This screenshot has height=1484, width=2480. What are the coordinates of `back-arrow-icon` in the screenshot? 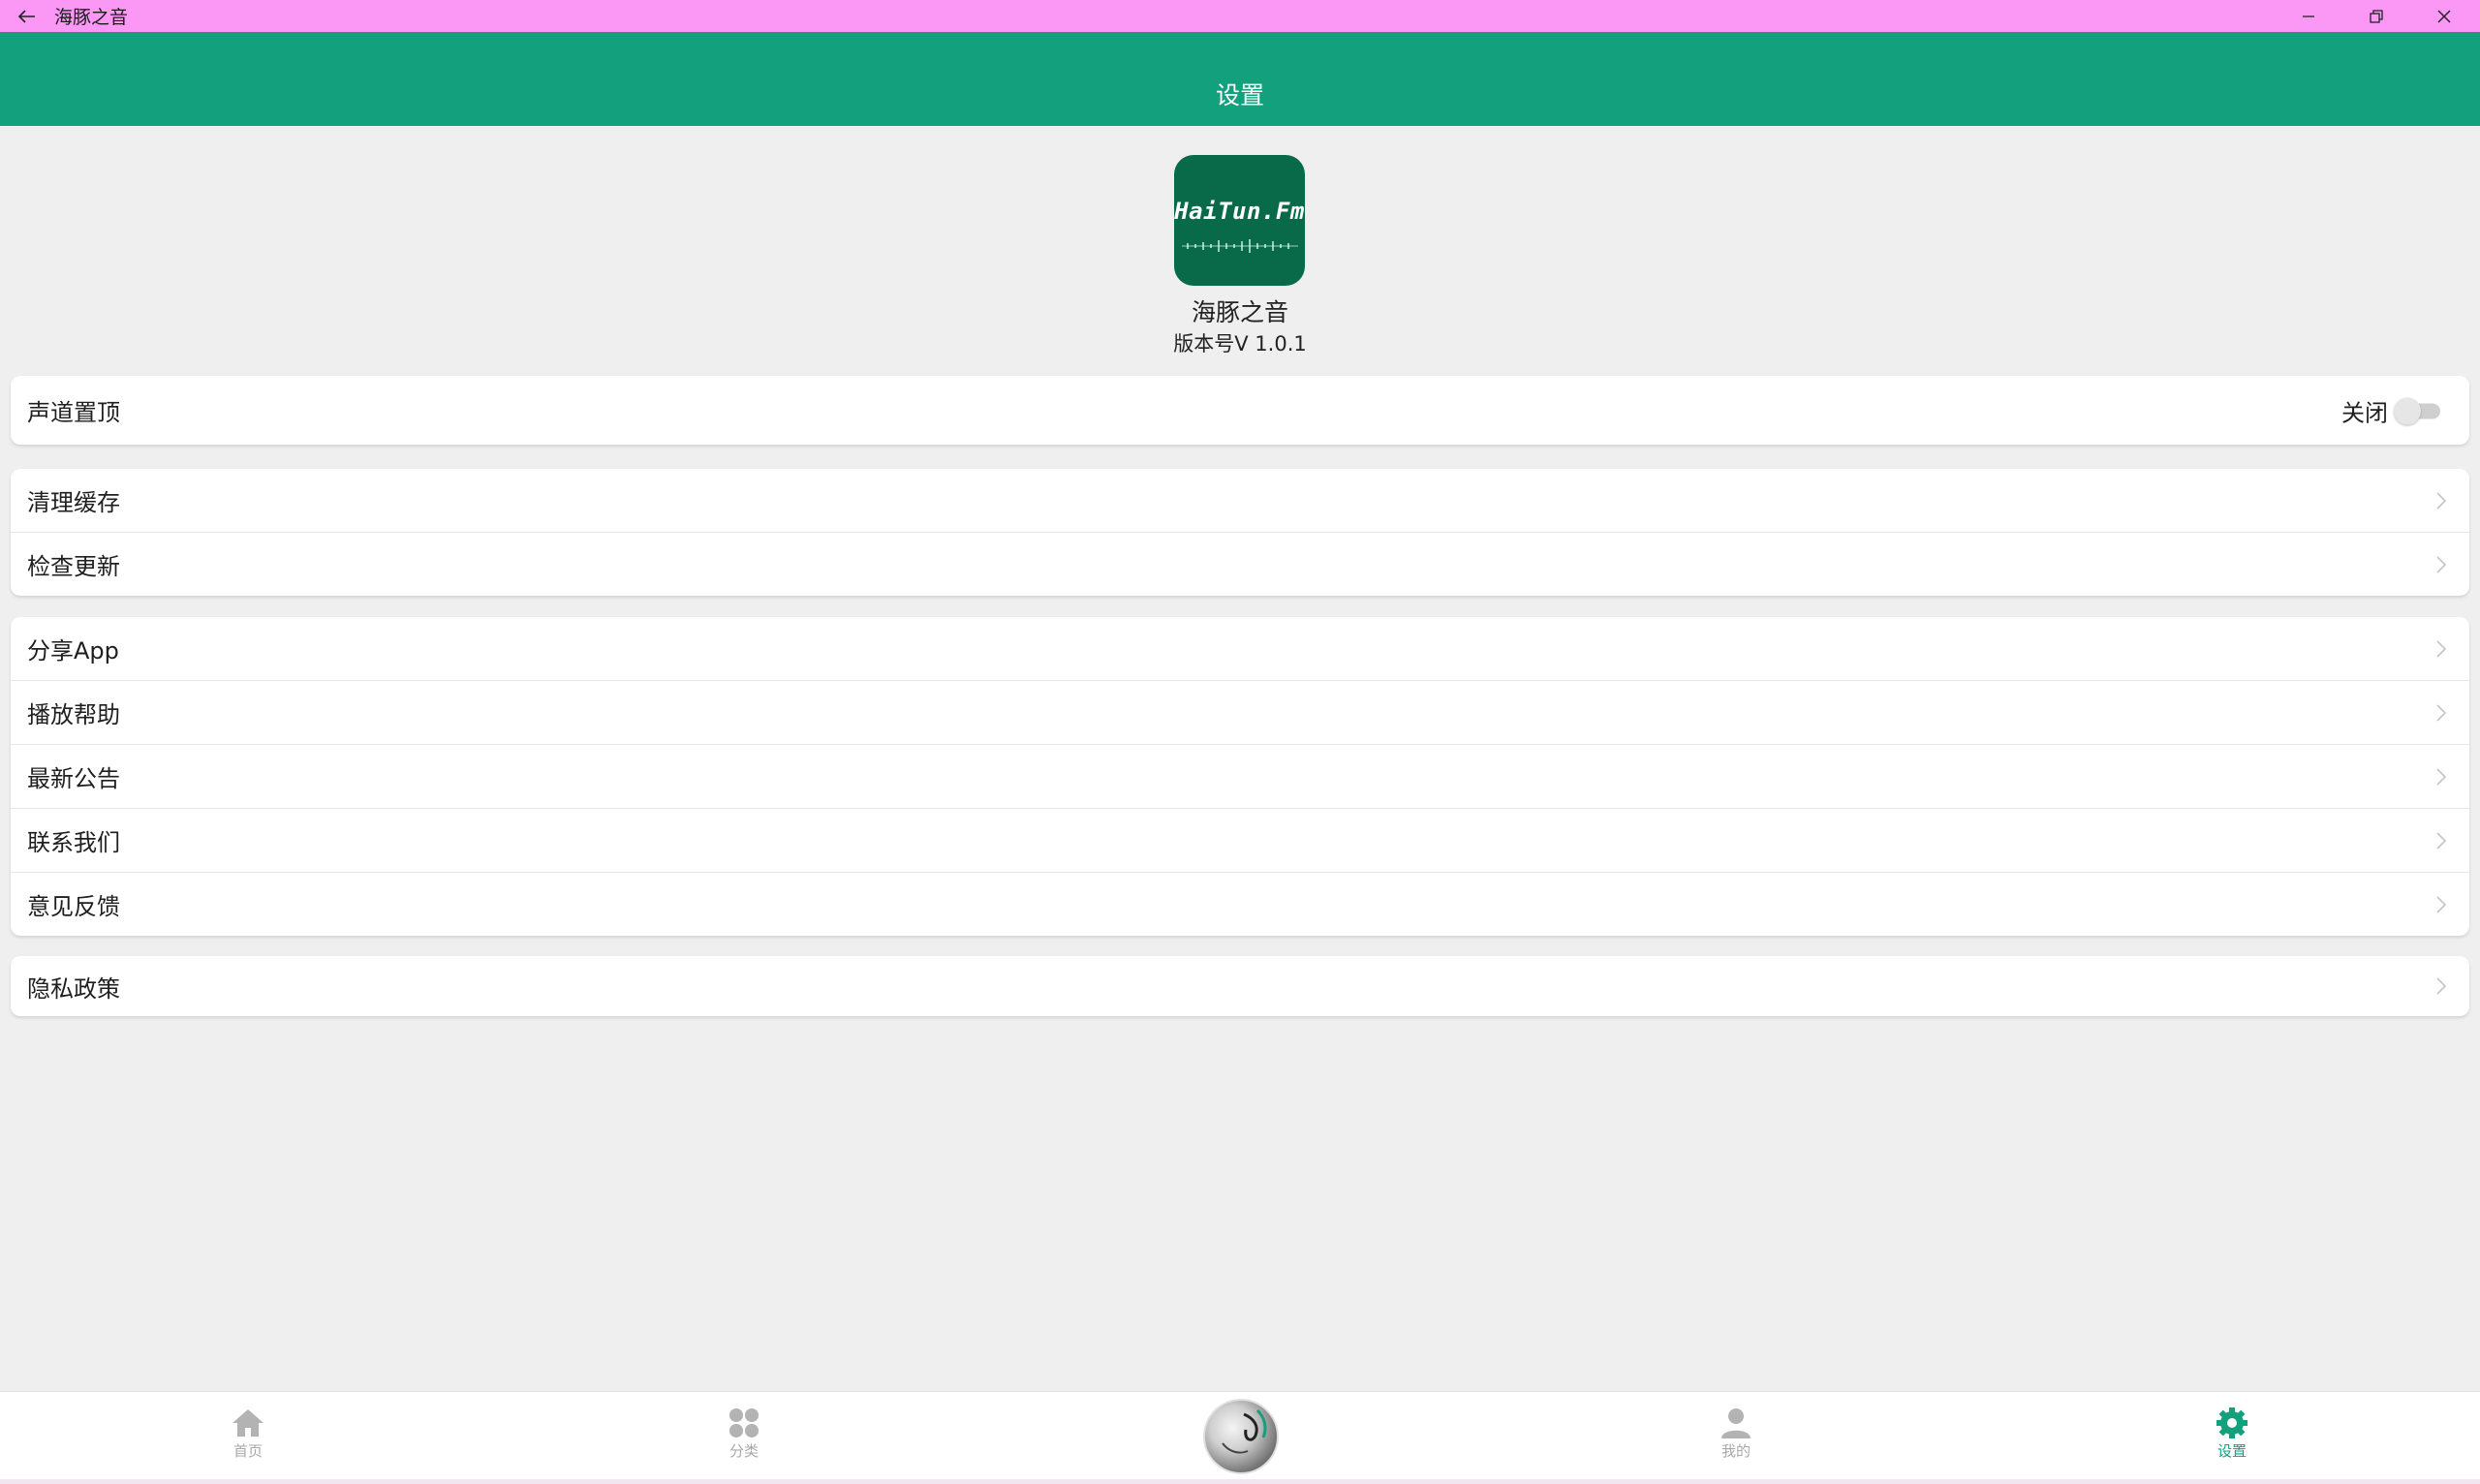 It's located at (26, 16).